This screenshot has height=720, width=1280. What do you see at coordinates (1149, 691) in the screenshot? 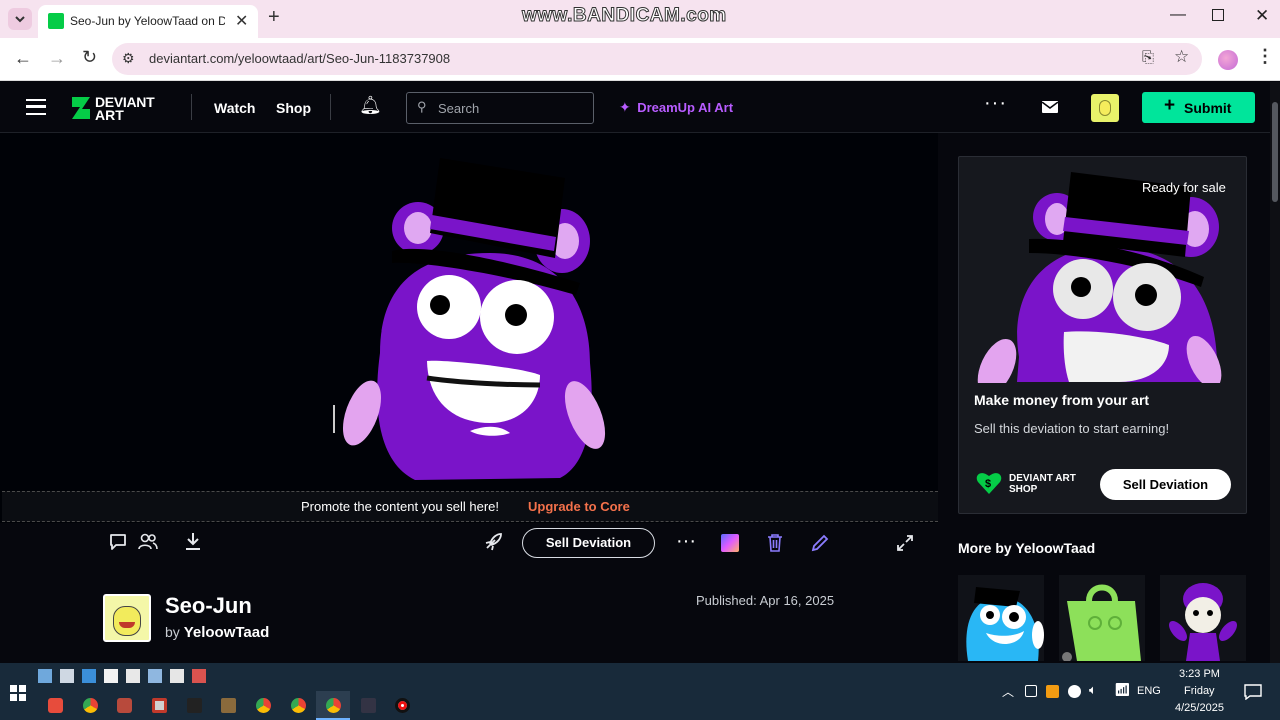
I see `language-indicator: ENG` at bounding box center [1149, 691].